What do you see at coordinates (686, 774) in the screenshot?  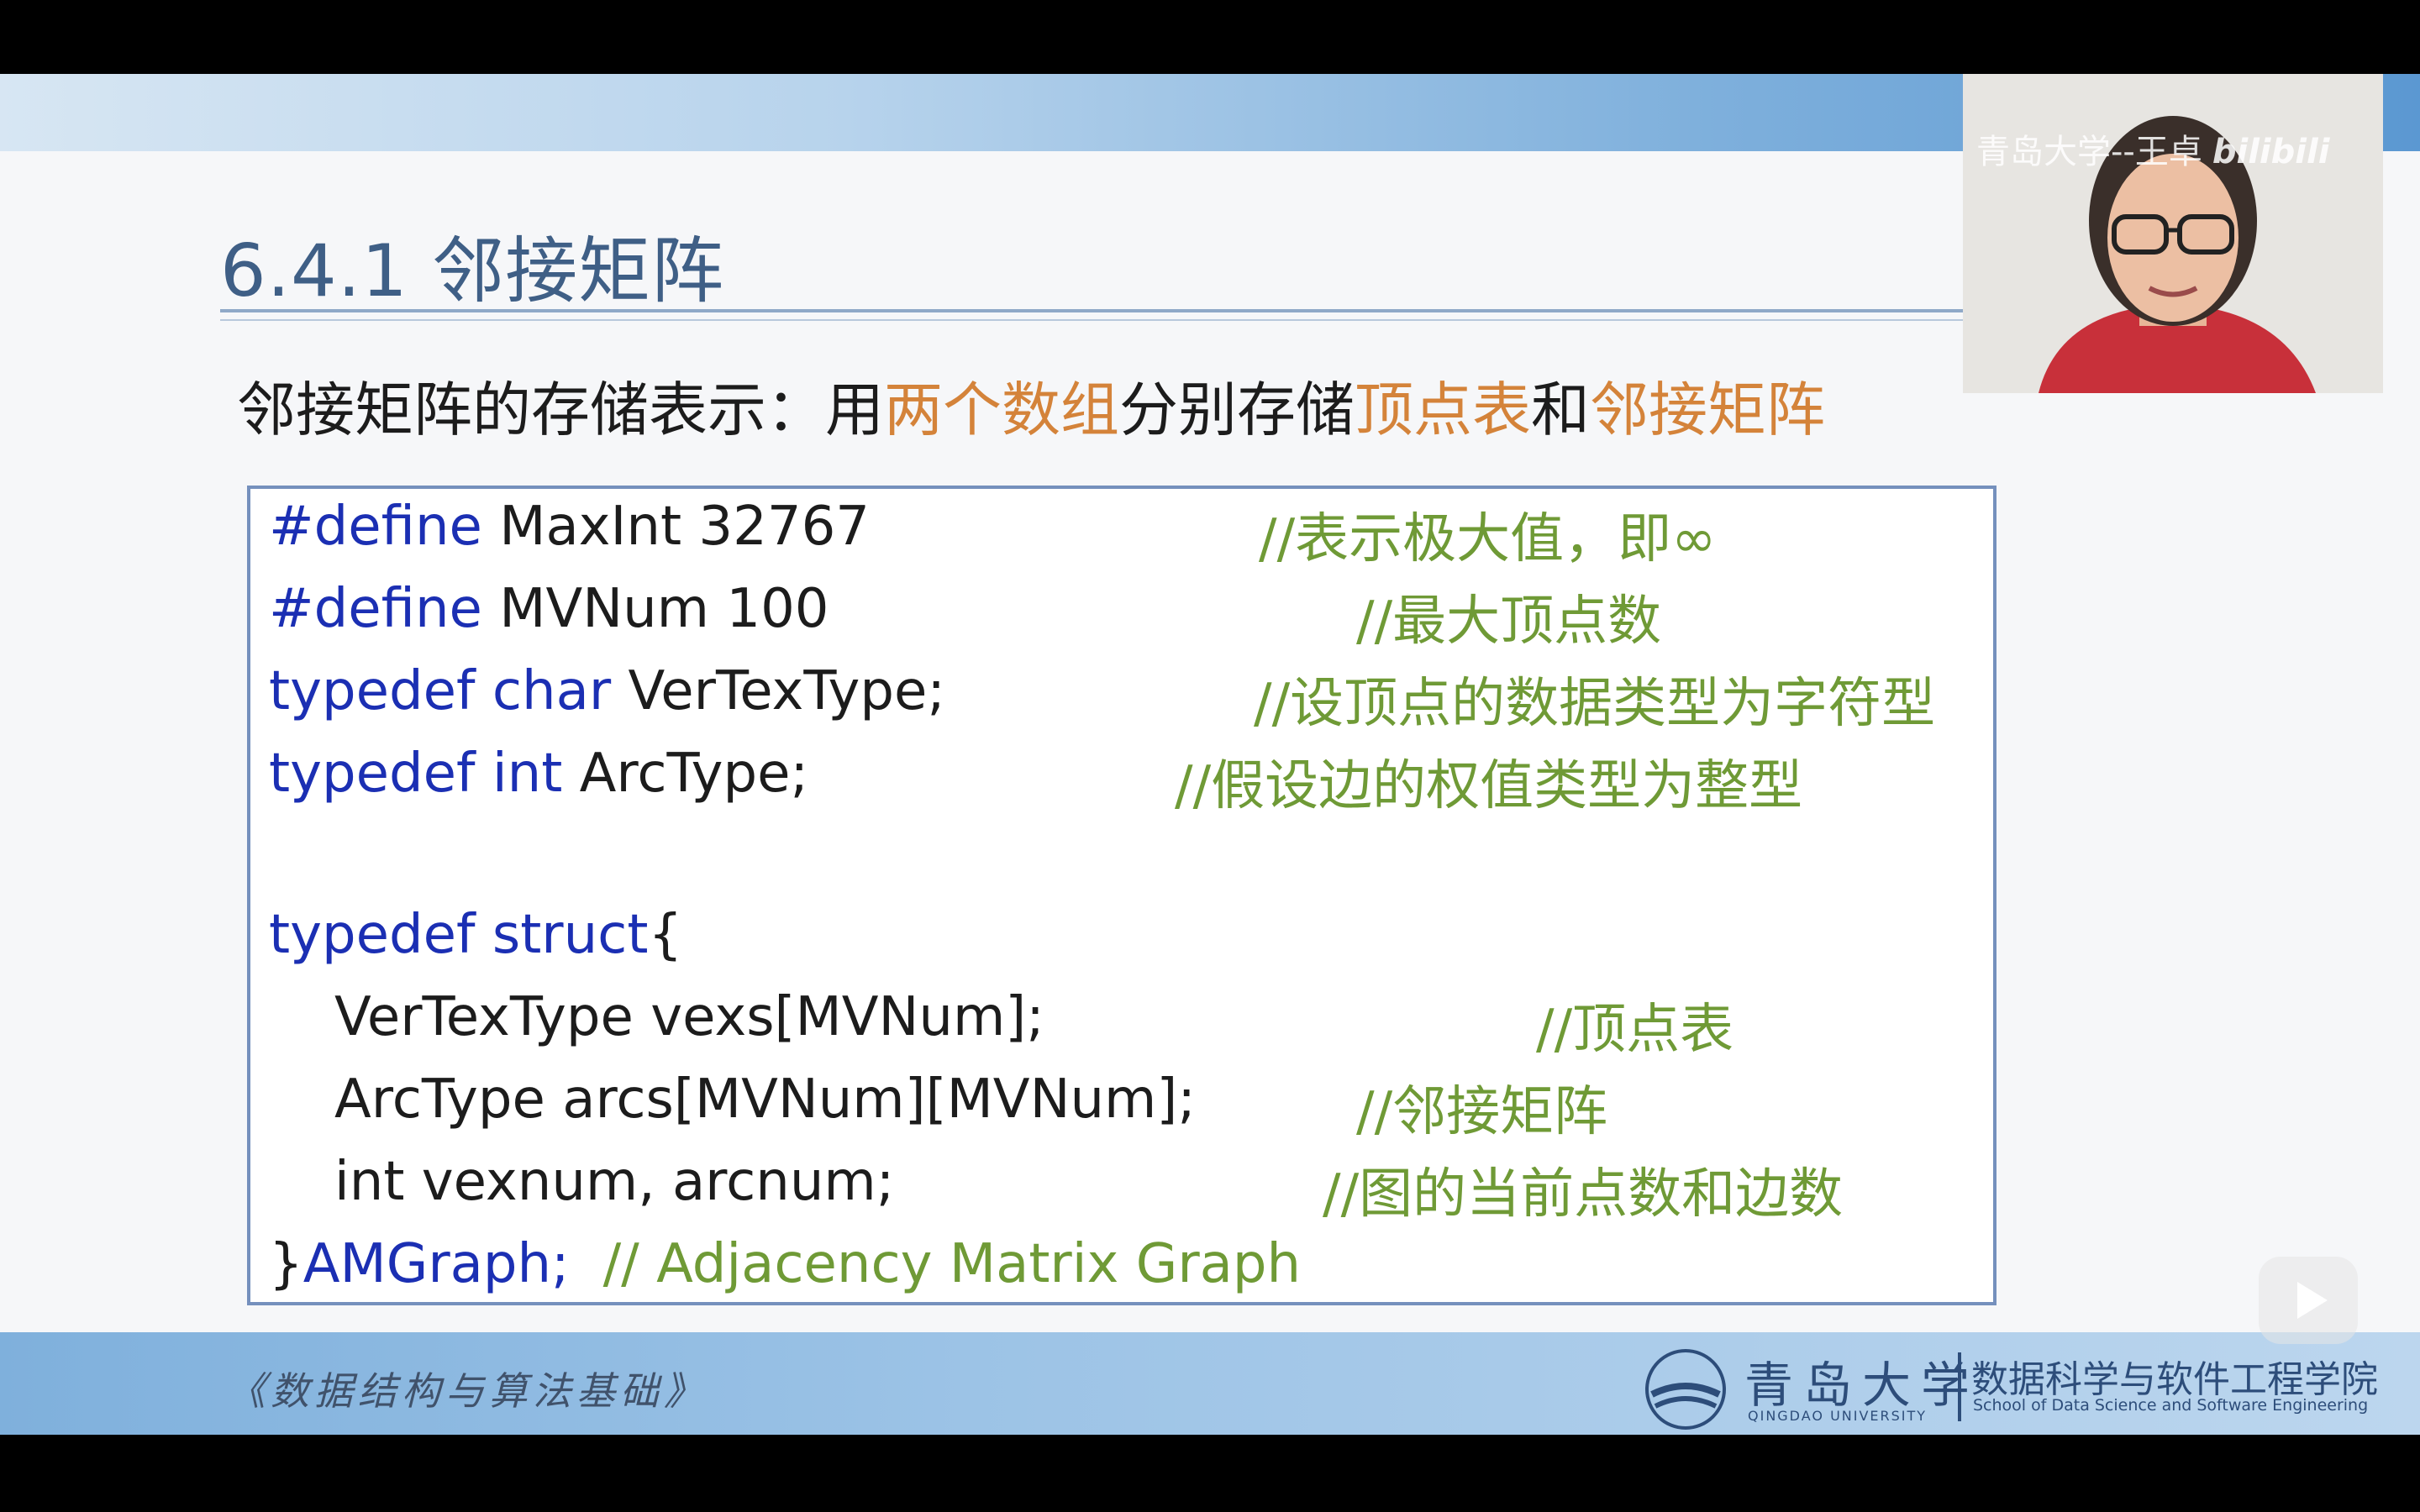 I see `code-text: ArcType;` at bounding box center [686, 774].